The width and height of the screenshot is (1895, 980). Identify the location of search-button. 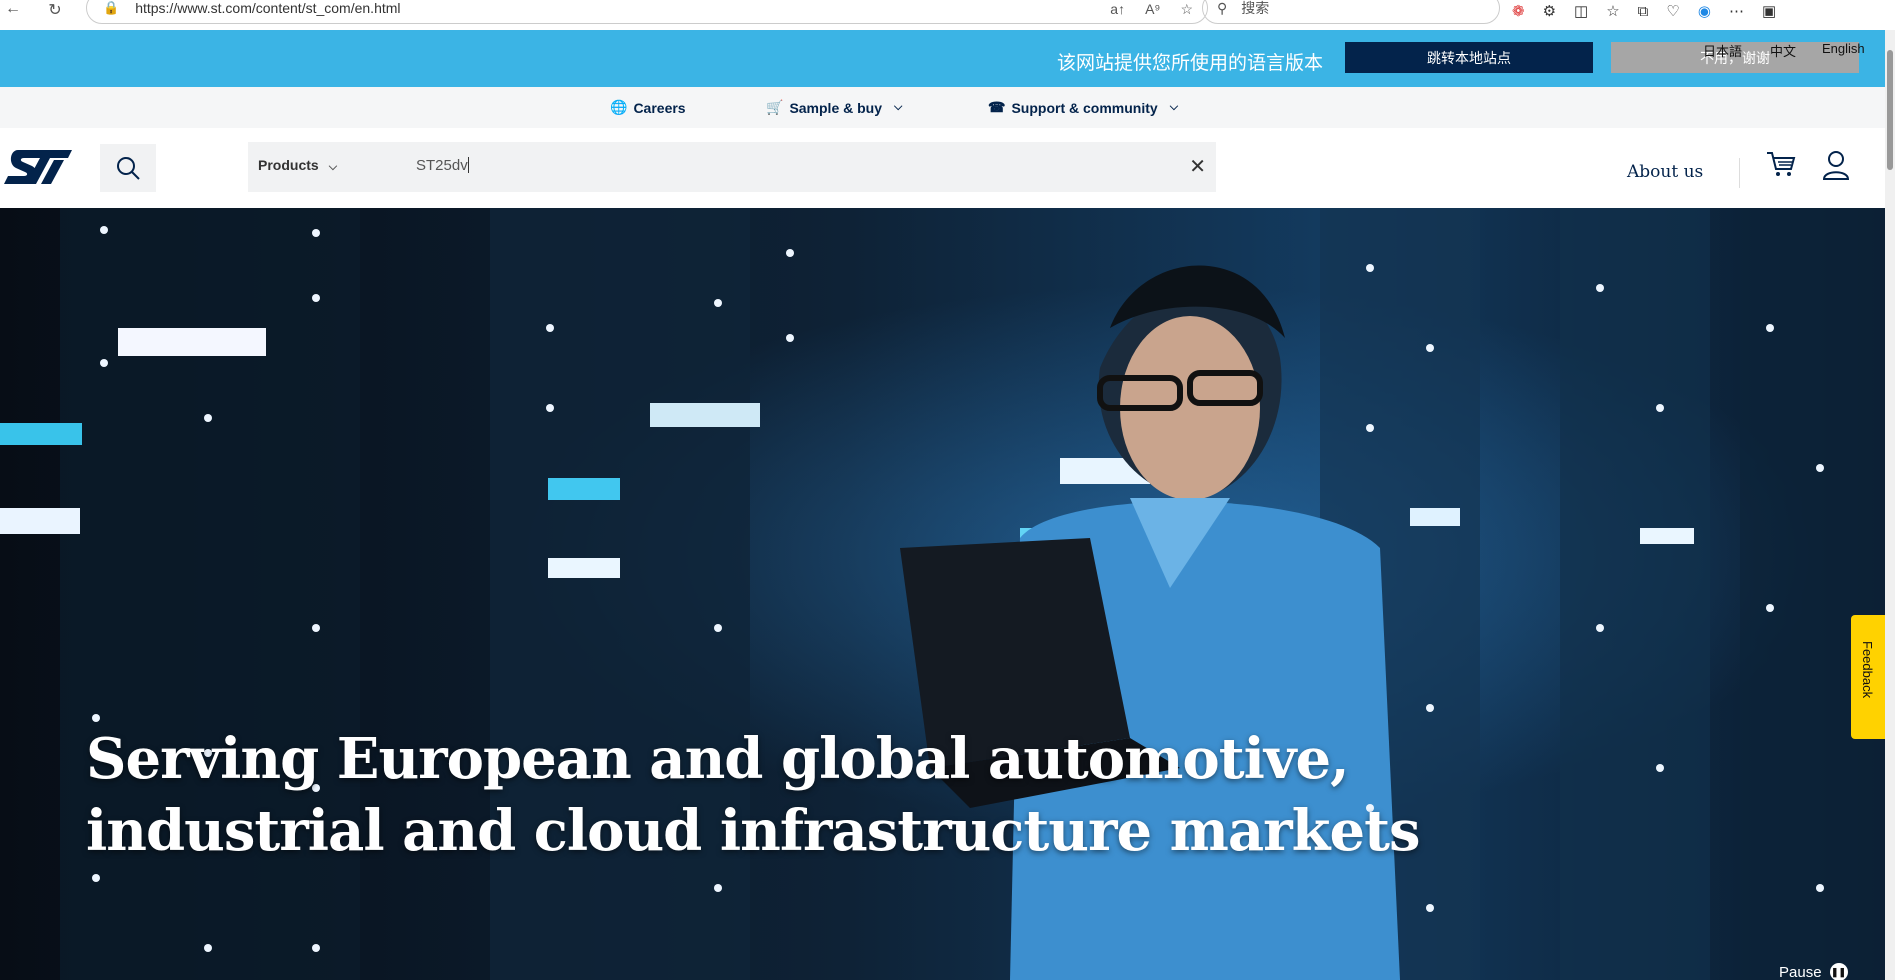
(128, 168).